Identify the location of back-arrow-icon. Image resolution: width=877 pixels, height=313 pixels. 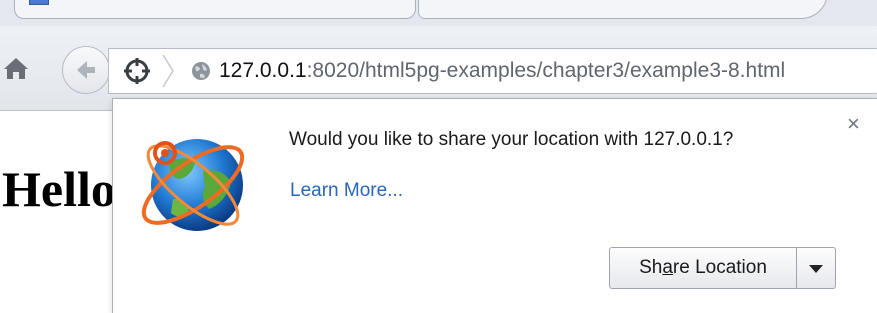
(86, 70).